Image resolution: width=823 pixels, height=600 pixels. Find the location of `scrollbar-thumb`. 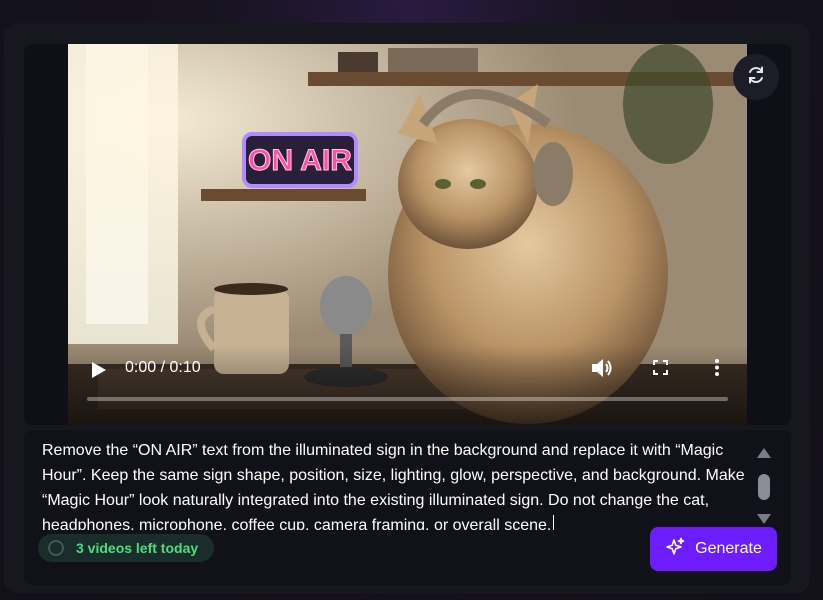

scrollbar-thumb is located at coordinates (764, 487).